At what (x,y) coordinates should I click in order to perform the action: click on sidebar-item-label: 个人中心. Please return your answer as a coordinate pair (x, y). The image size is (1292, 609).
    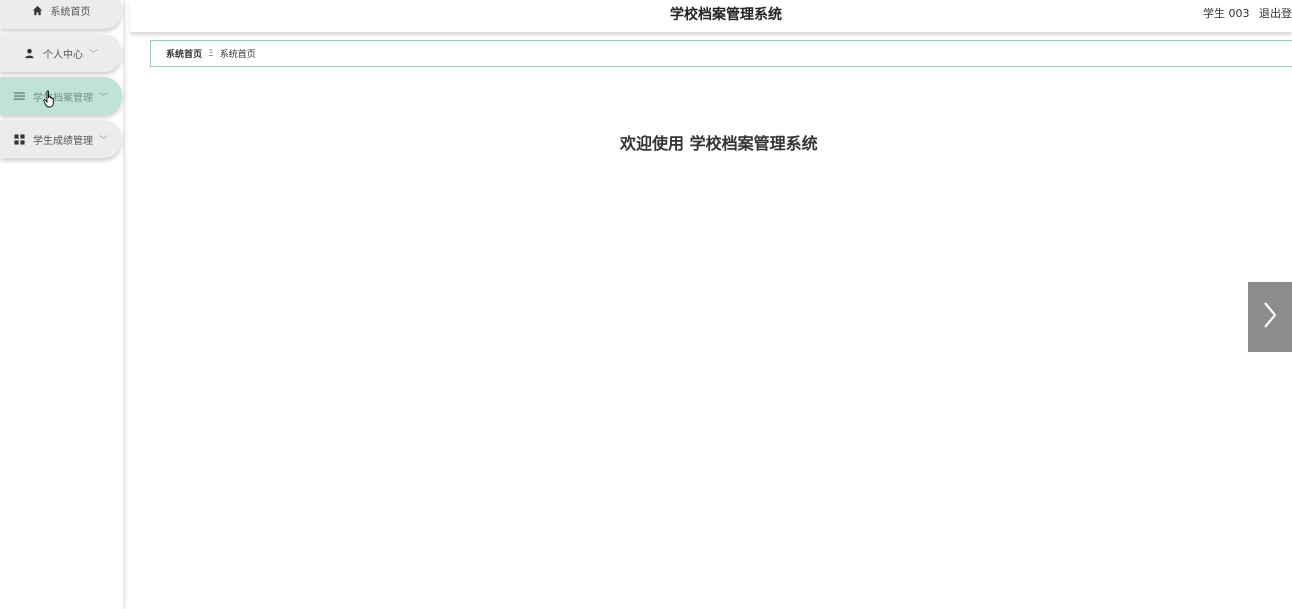
    Looking at the image, I should click on (62, 55).